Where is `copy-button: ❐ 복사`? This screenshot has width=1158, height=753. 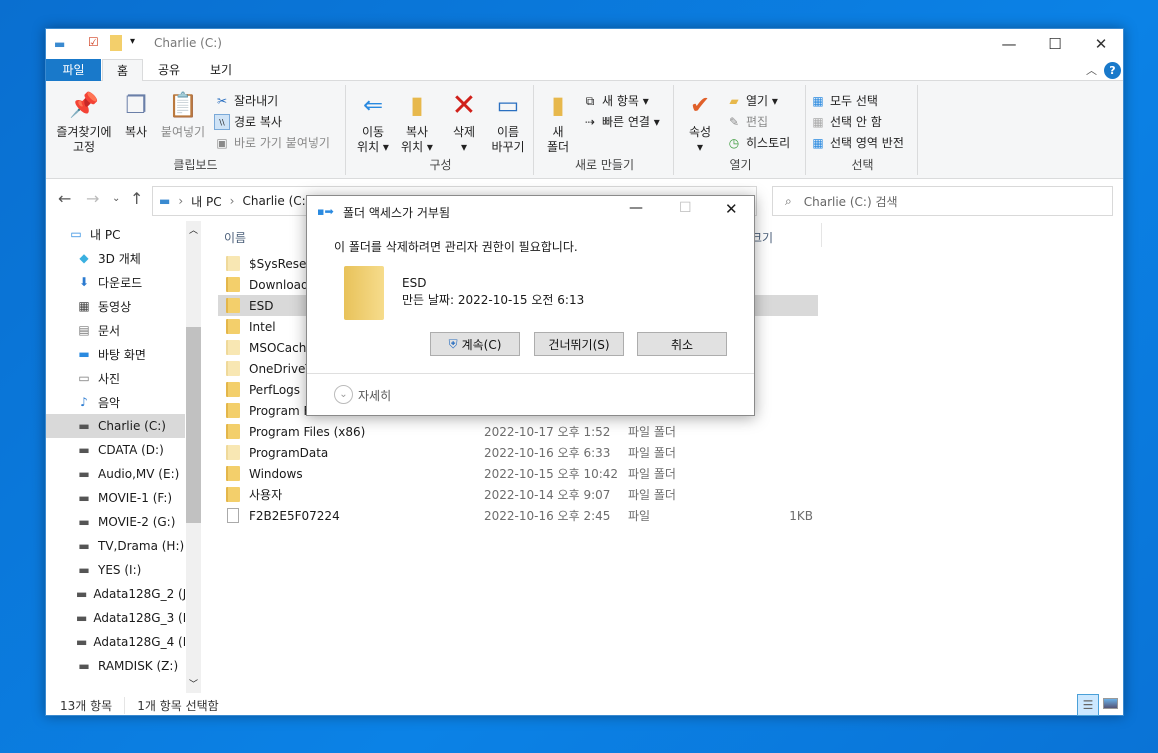 copy-button: ❐ 복사 is located at coordinates (136, 114).